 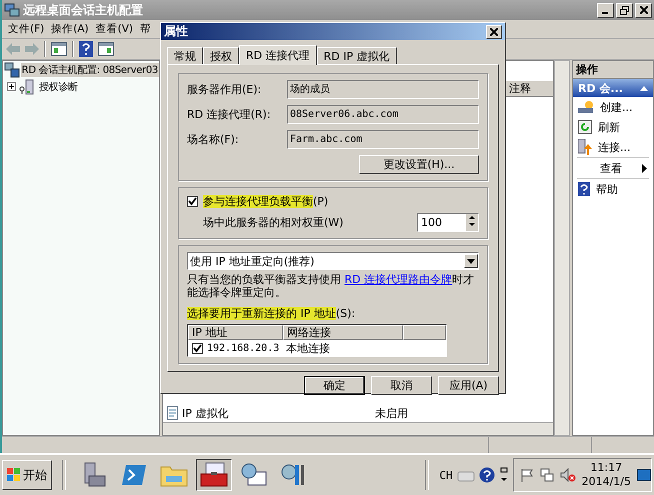 I want to click on list-cell: 未启用, so click(x=391, y=413).